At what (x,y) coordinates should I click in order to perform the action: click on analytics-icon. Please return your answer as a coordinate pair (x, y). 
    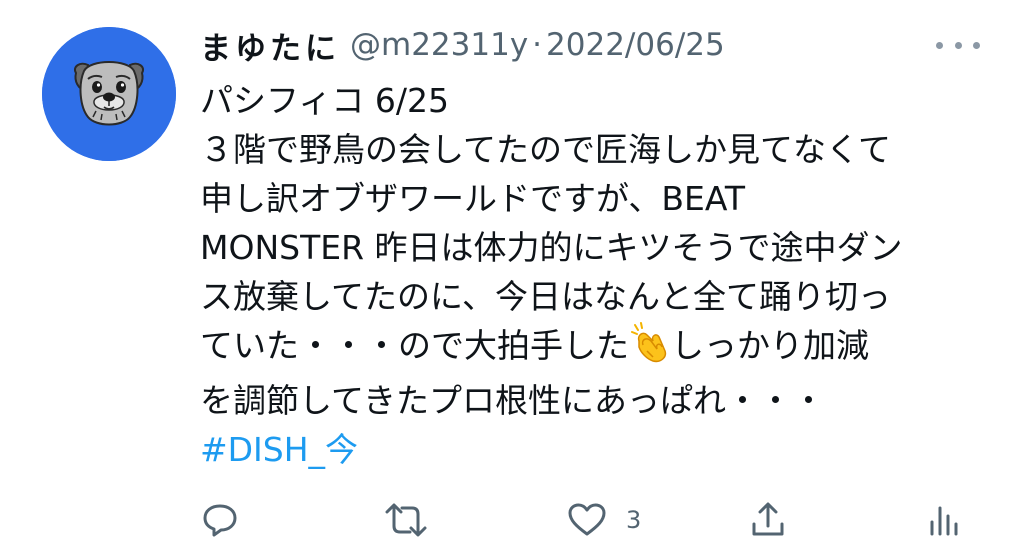
    Looking at the image, I should click on (944, 521).